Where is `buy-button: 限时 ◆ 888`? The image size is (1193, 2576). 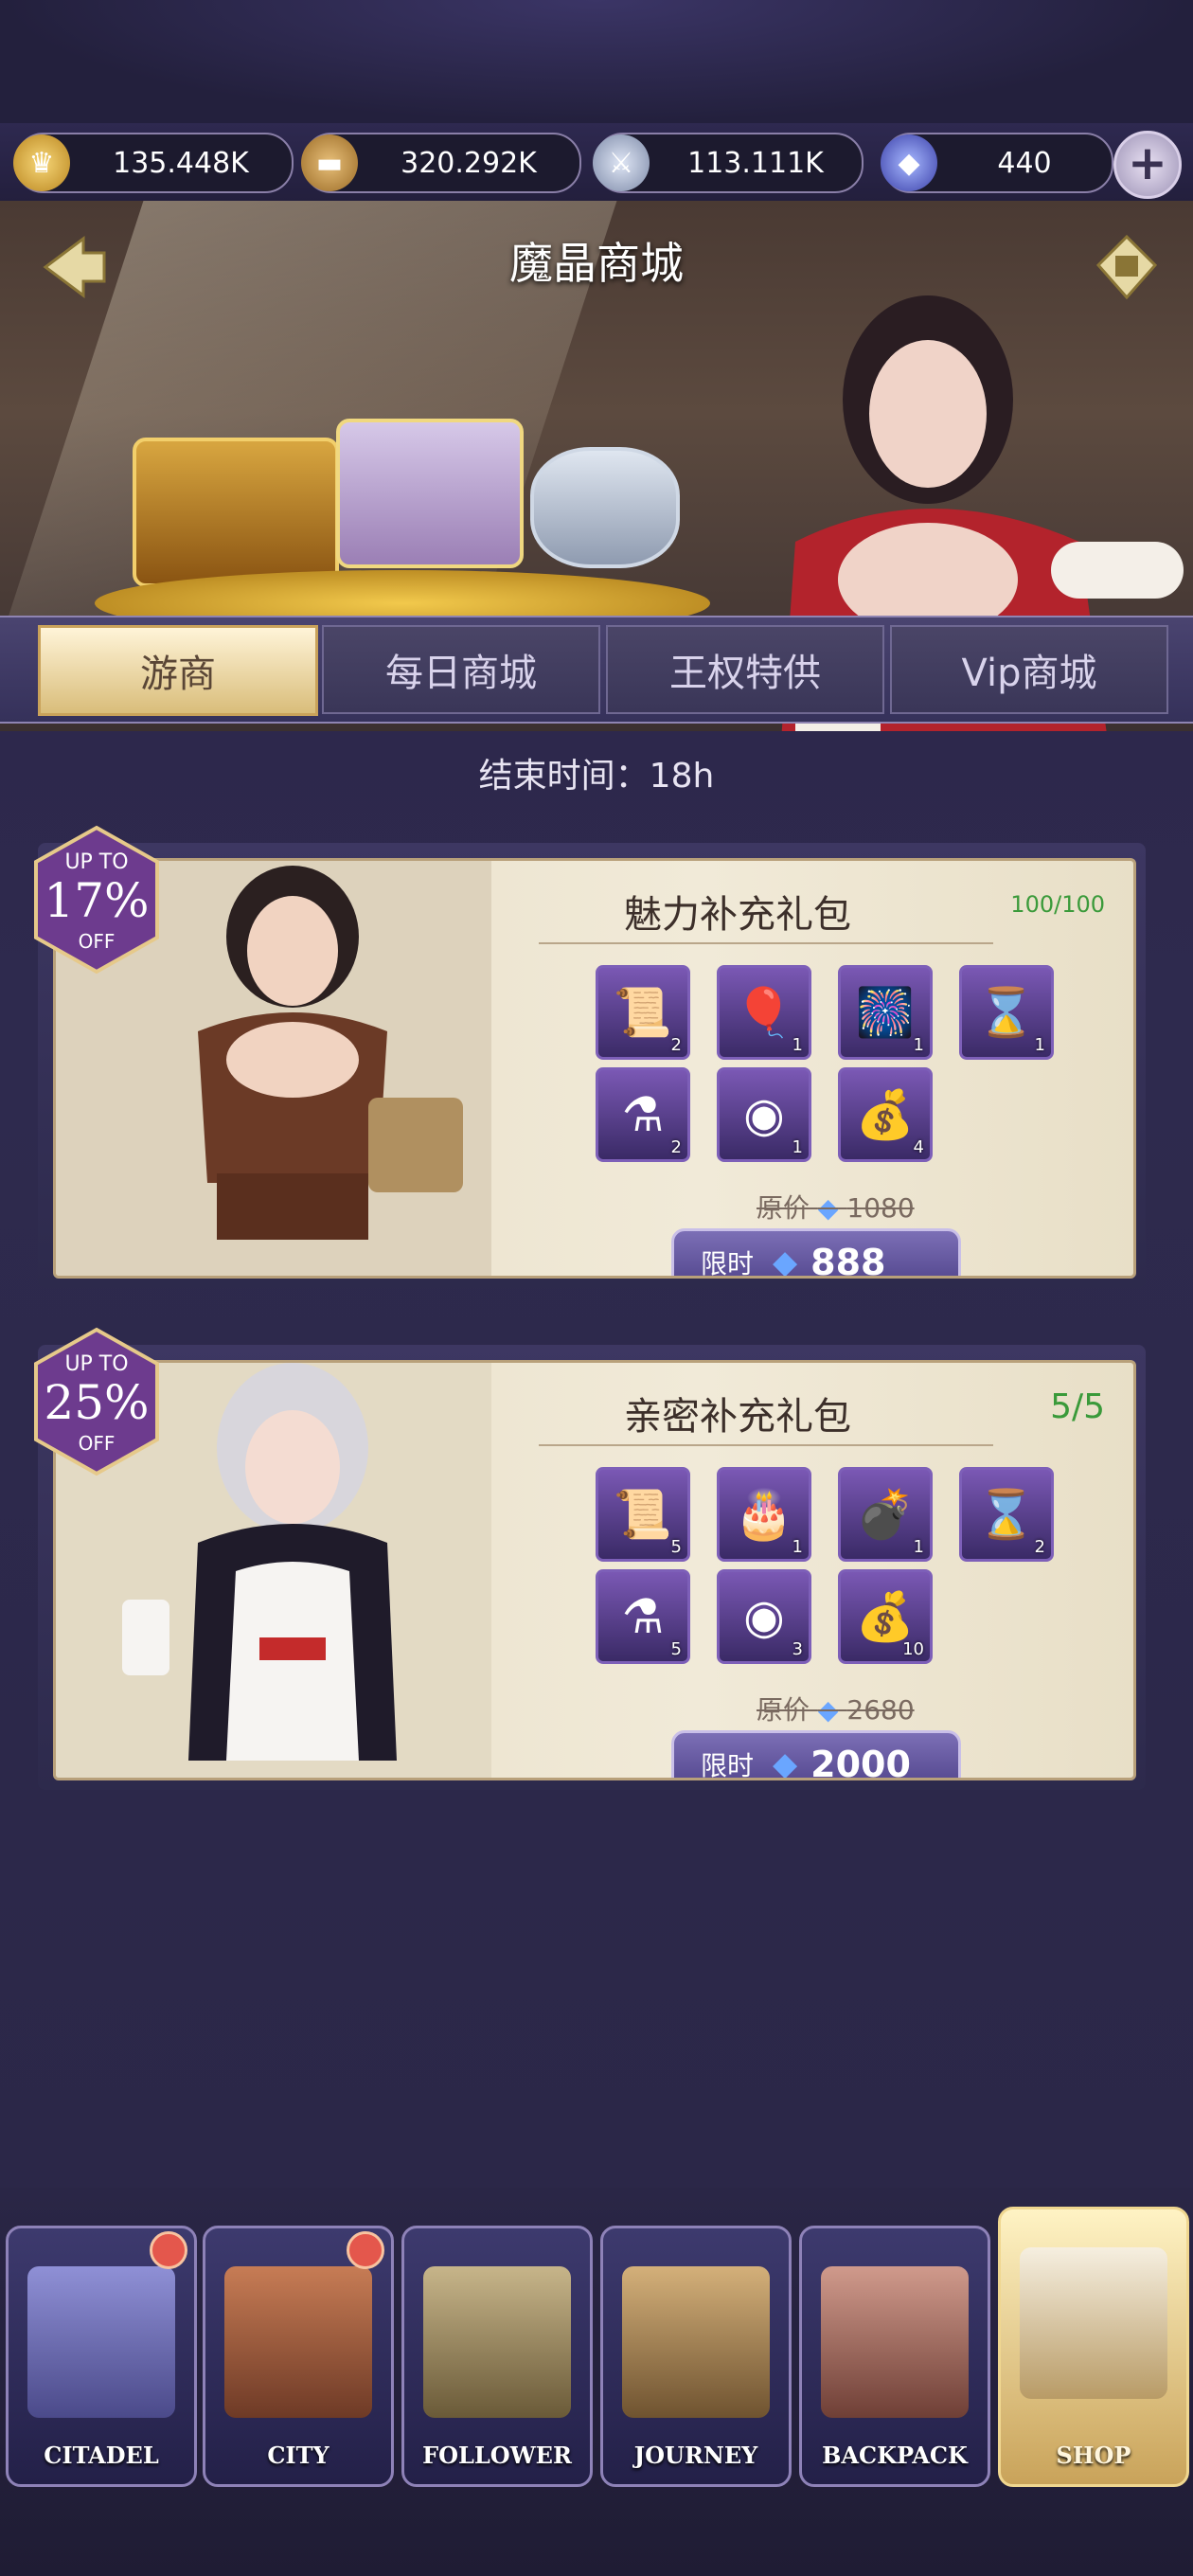
buy-button: 限时 ◆ 888 is located at coordinates (816, 1253).